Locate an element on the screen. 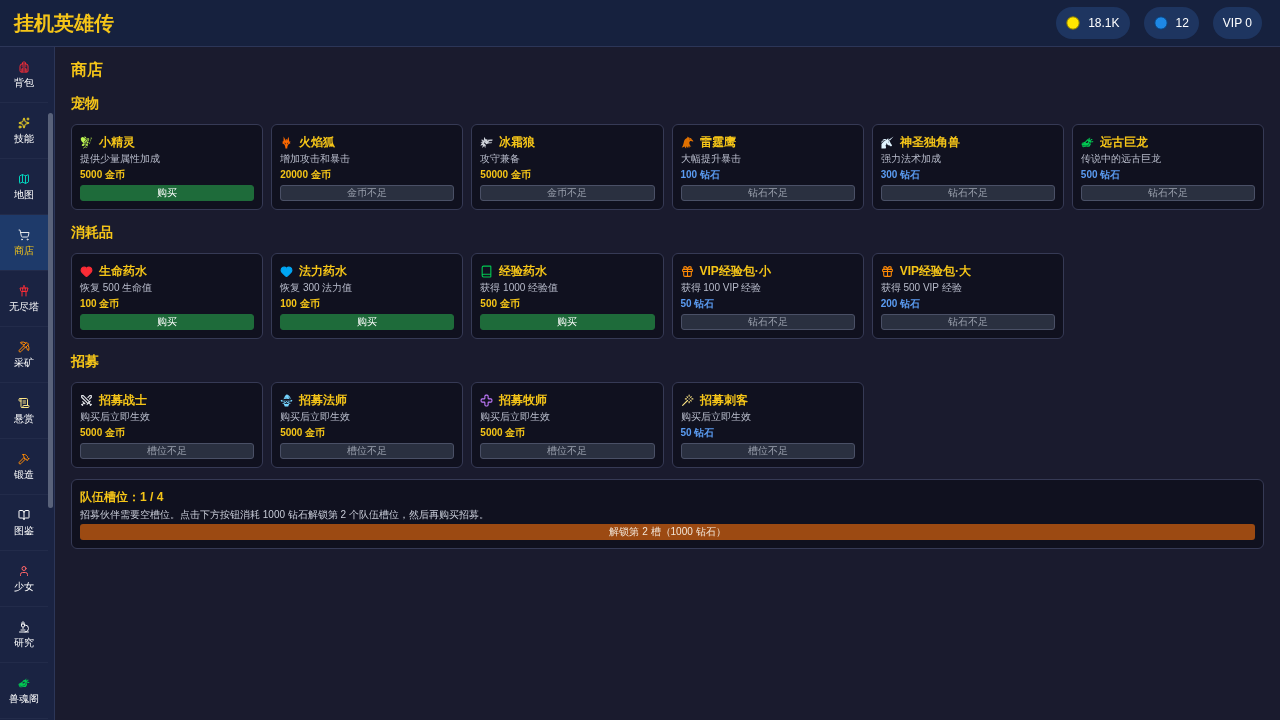 This screenshot has width=1280, height=720. orb-icon is located at coordinates (1160, 23).